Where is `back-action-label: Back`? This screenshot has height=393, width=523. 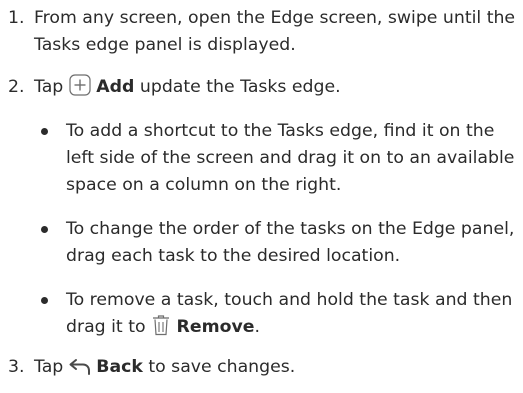
back-action-label: Back is located at coordinates (119, 367).